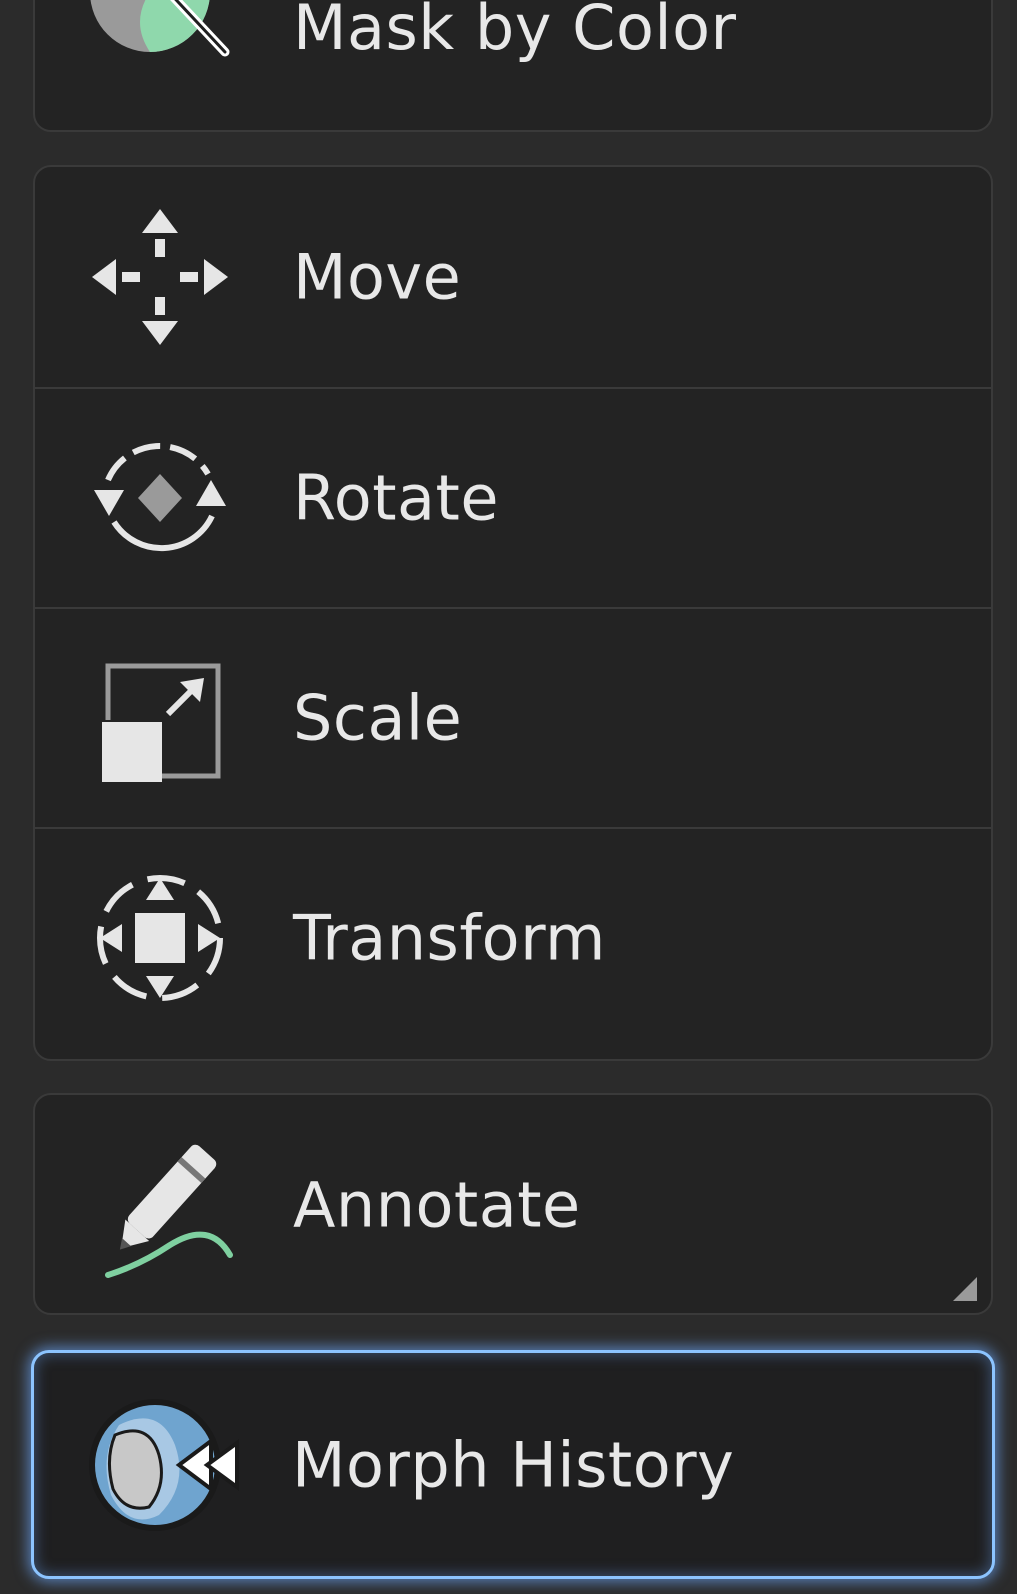 This screenshot has width=1017, height=1594. I want to click on tool-group-morph-history: Morph History, so click(513, 1464).